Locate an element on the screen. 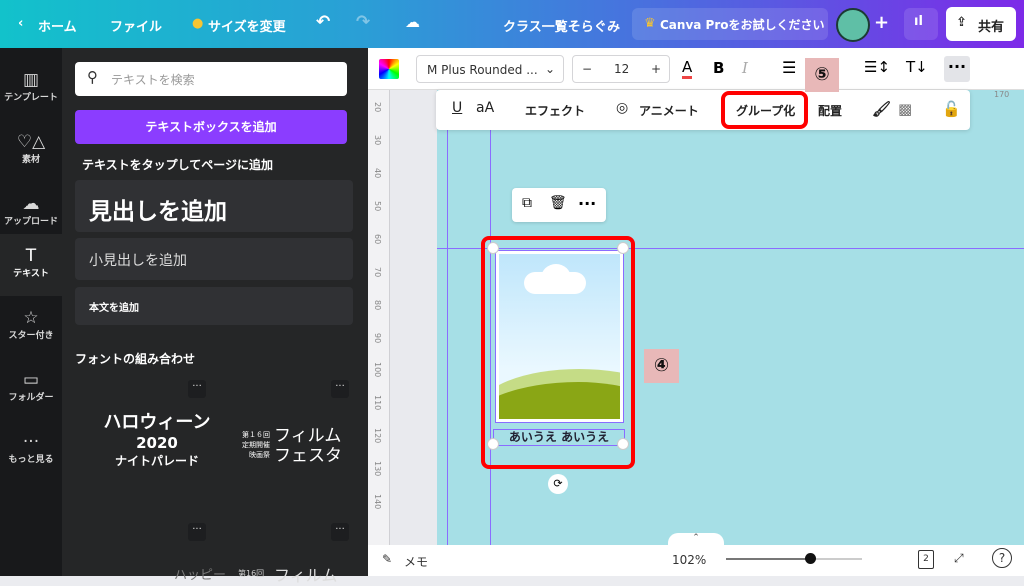 Image resolution: width=1024 pixels, height=586 pixels. duplicate-icon: ⧉ is located at coordinates (527, 203).